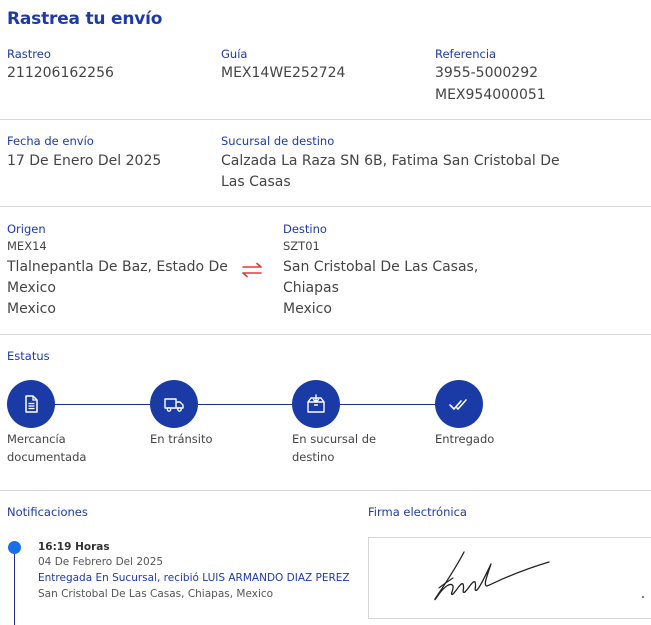 The image size is (651, 625). I want to click on status-step-branch, so click(316, 404).